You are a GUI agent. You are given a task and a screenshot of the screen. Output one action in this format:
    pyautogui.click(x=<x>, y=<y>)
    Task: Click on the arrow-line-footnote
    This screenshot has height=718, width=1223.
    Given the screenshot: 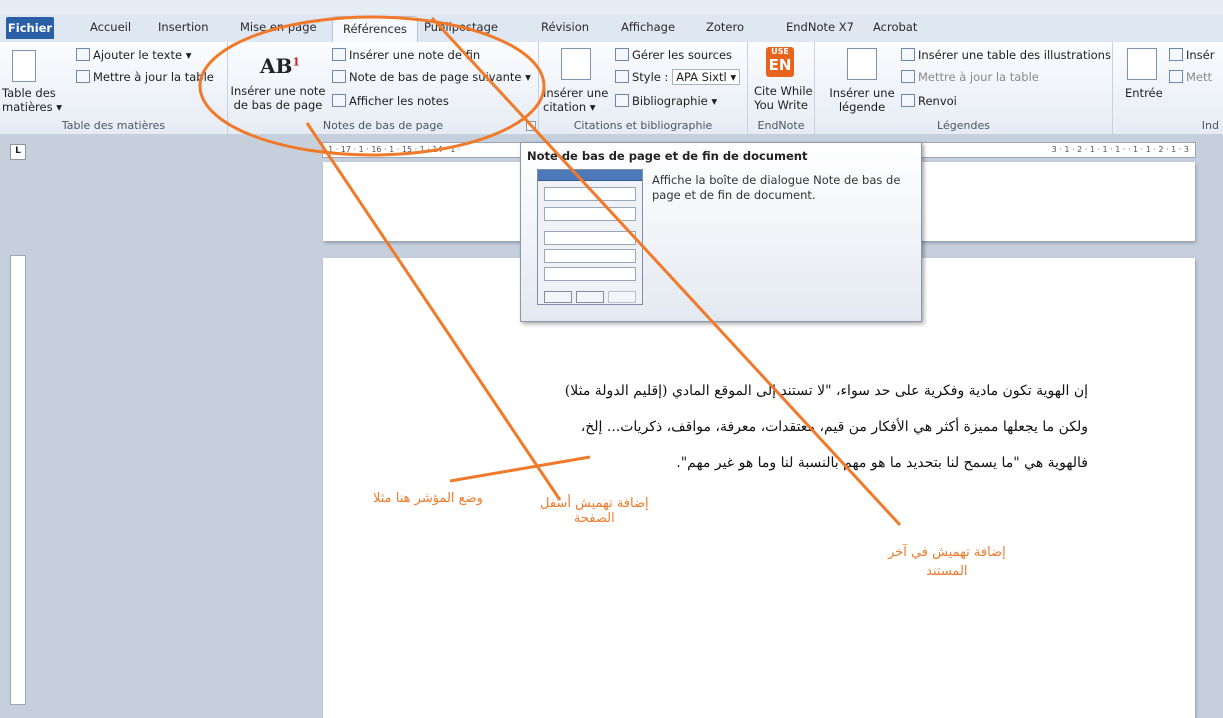 What is the action you would take?
    pyautogui.click(x=433, y=311)
    